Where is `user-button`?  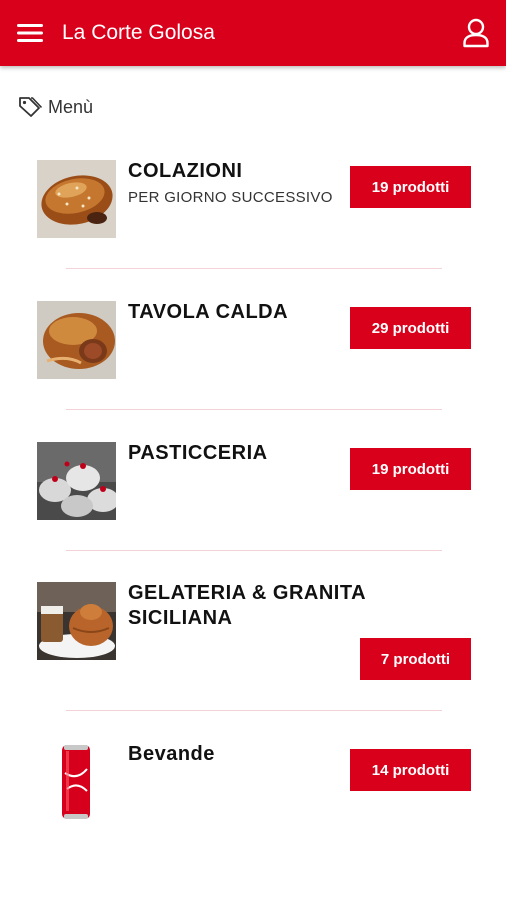 user-button is located at coordinates (476, 33).